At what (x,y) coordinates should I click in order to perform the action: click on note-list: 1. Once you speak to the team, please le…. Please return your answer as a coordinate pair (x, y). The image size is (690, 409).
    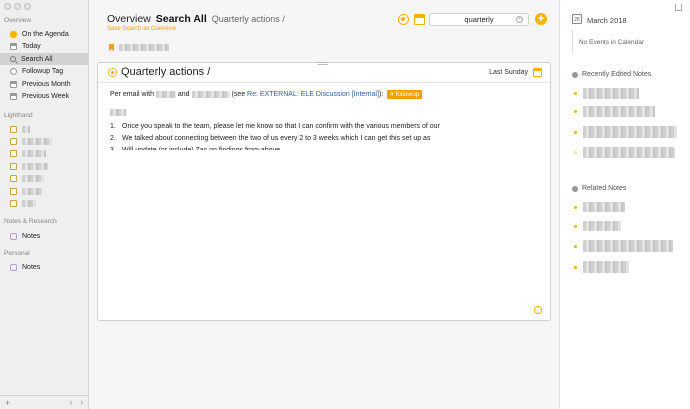
    Looking at the image, I should click on (325, 135).